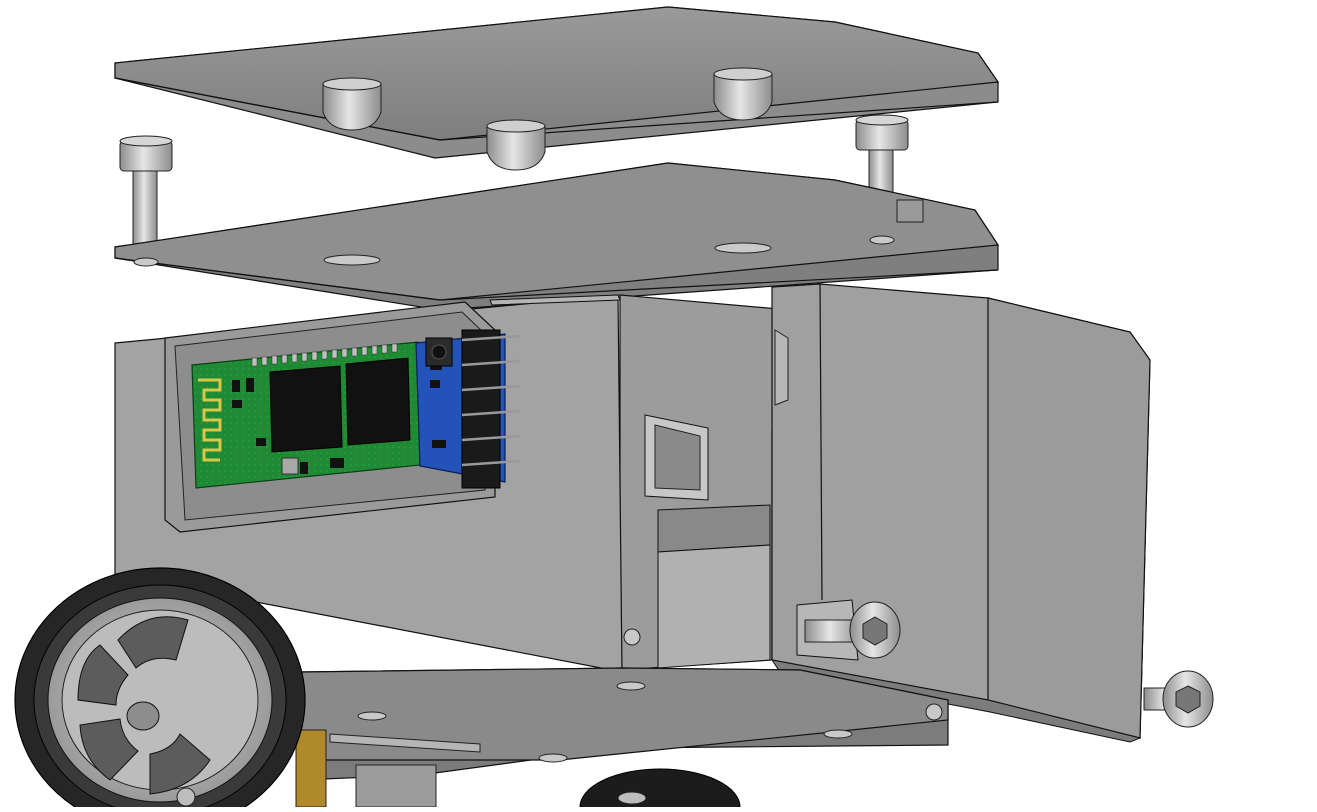  I want to click on loose-screw-right, so click(1178, 699).